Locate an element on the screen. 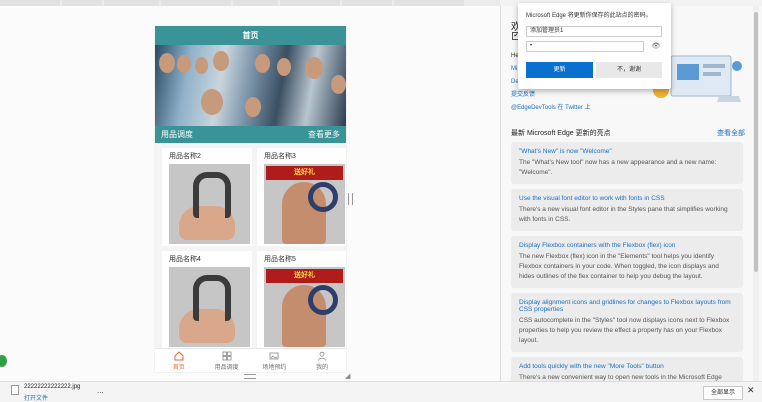 This screenshot has height=402, width=762. news-title: 最新 Microsoft Edge 更新的亮点 is located at coordinates (561, 133).